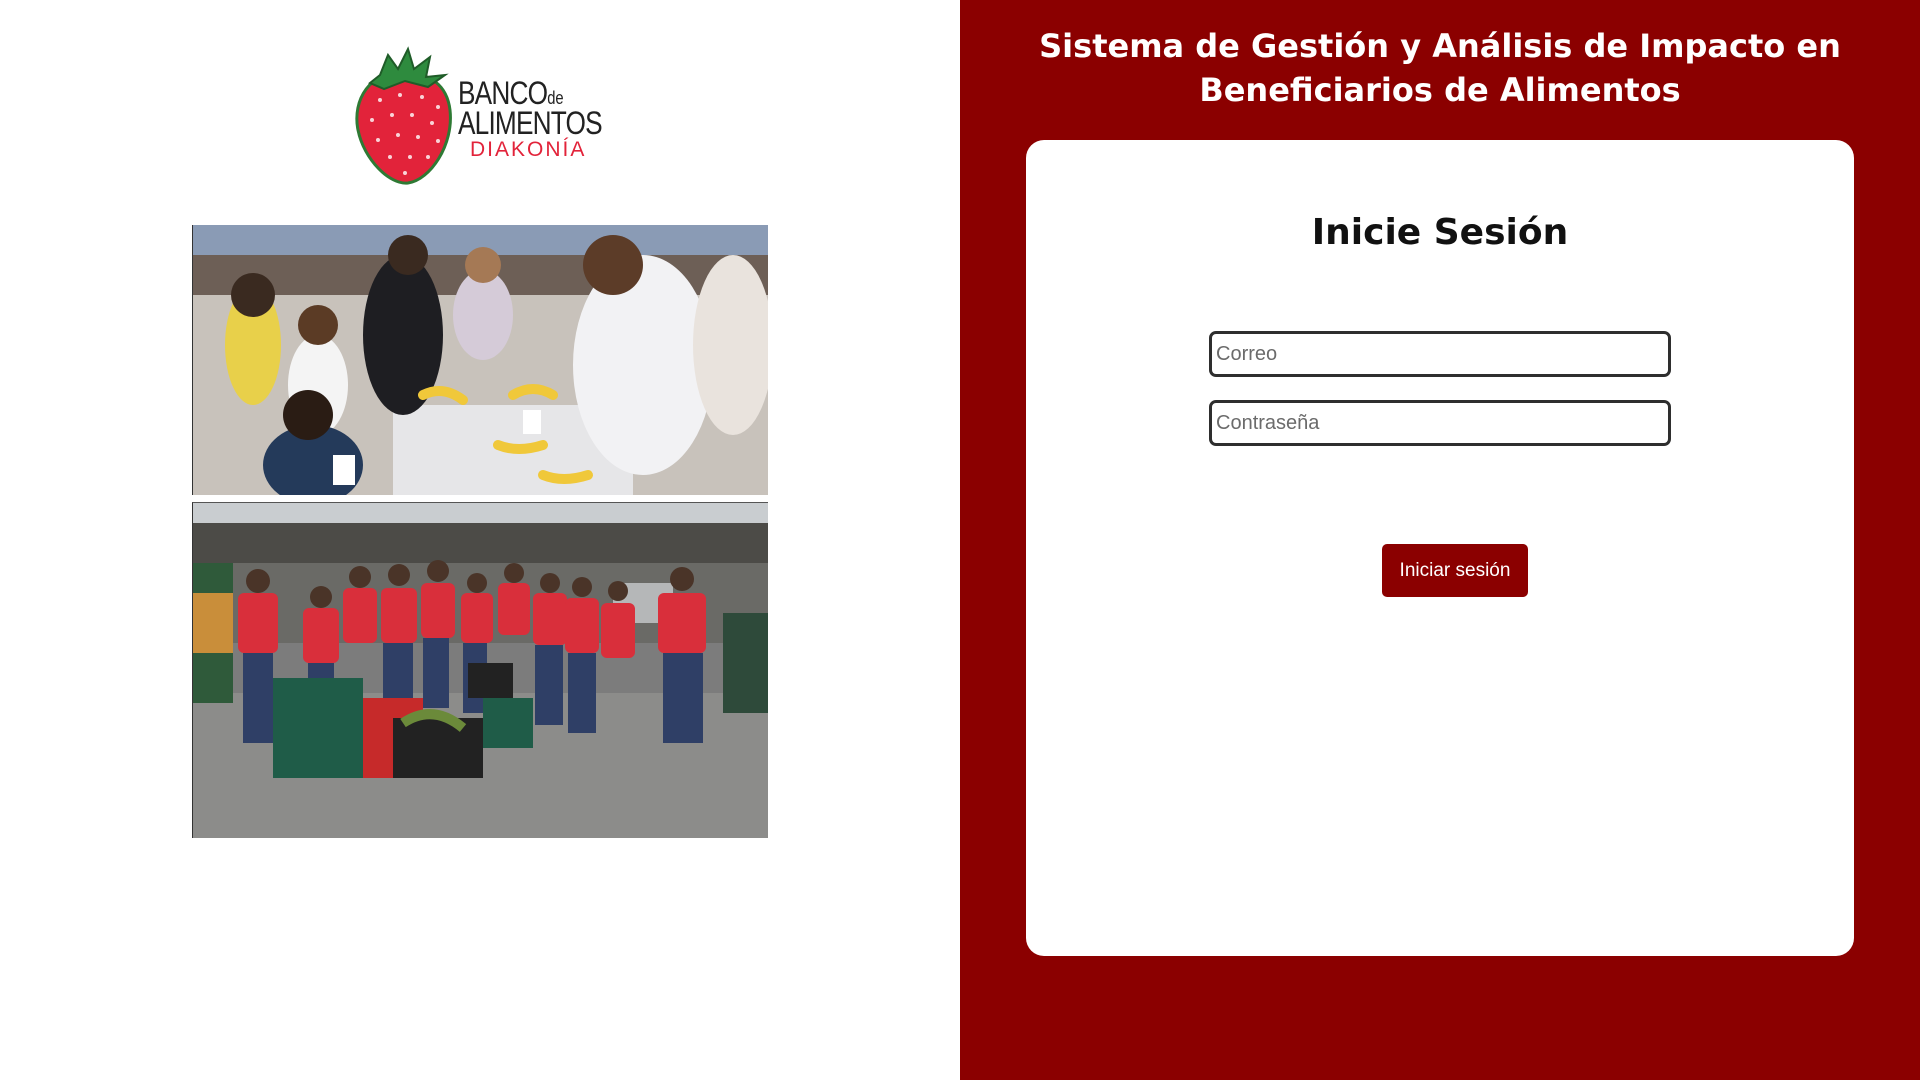 The height and width of the screenshot is (1080, 1920). I want to click on banco-alimentos-logo: BANCOde ALIMENTOS DIAKONÍA, so click(480, 115).